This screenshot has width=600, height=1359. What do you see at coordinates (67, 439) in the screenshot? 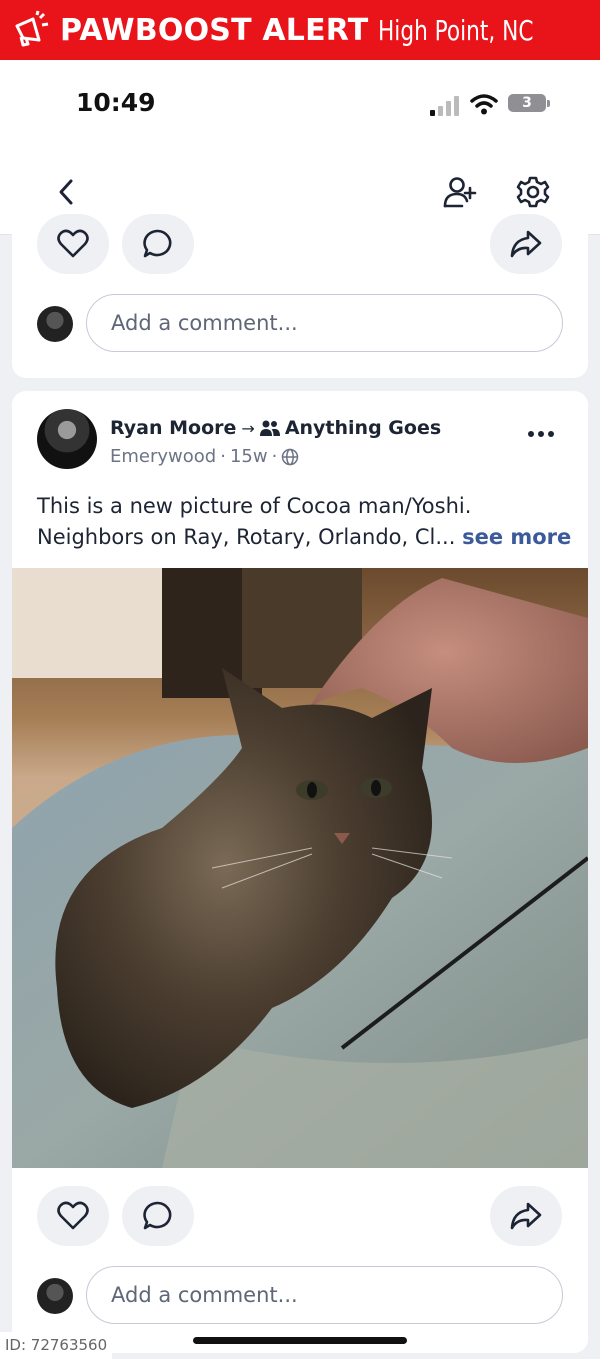
I see `author-avatar` at bounding box center [67, 439].